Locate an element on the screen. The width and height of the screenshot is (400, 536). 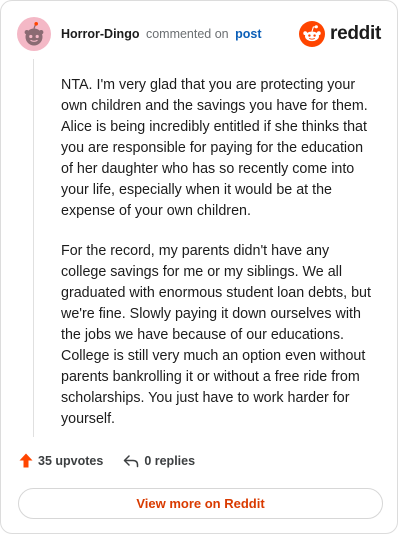
comment-action-text: commented on is located at coordinates (187, 34).